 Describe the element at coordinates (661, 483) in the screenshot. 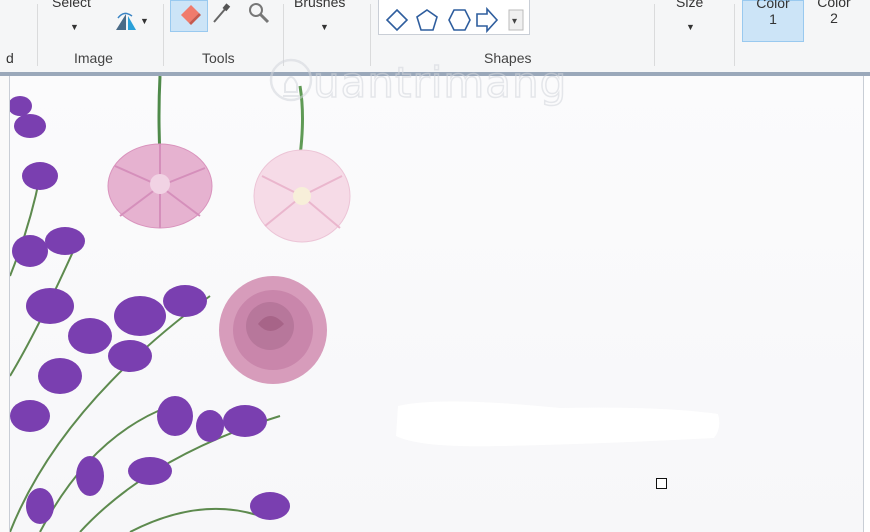

I see `eraser-cursor` at that location.